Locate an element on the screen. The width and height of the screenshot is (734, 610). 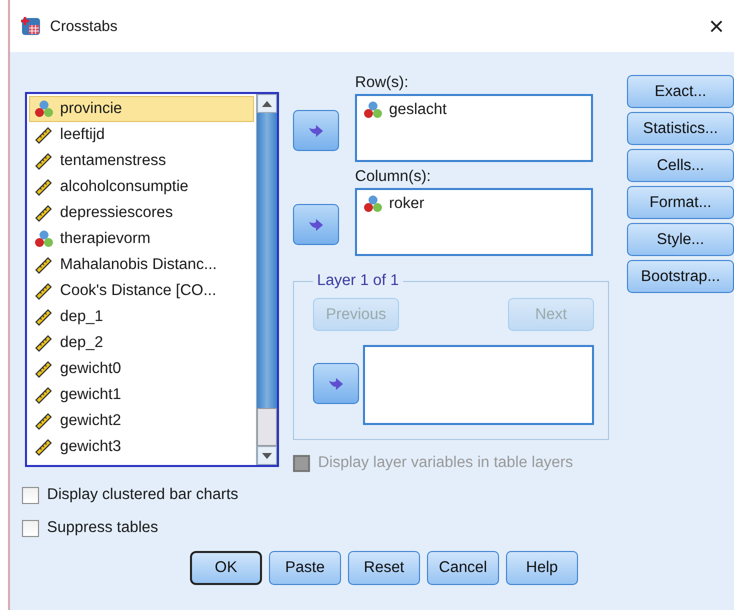
scrollbar is located at coordinates (266, 279).